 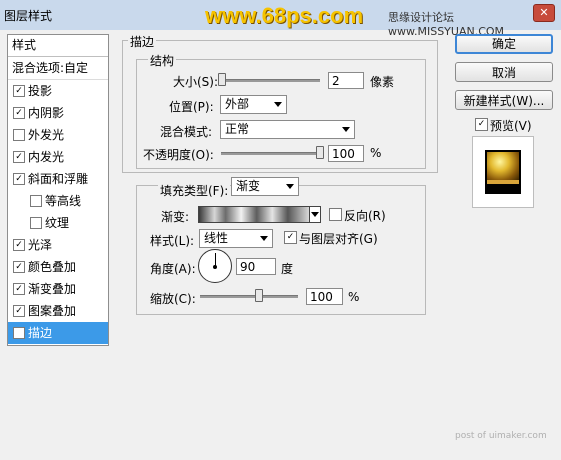 I want to click on pattern-overlay-checkbox: ✓, so click(x=19, y=311).